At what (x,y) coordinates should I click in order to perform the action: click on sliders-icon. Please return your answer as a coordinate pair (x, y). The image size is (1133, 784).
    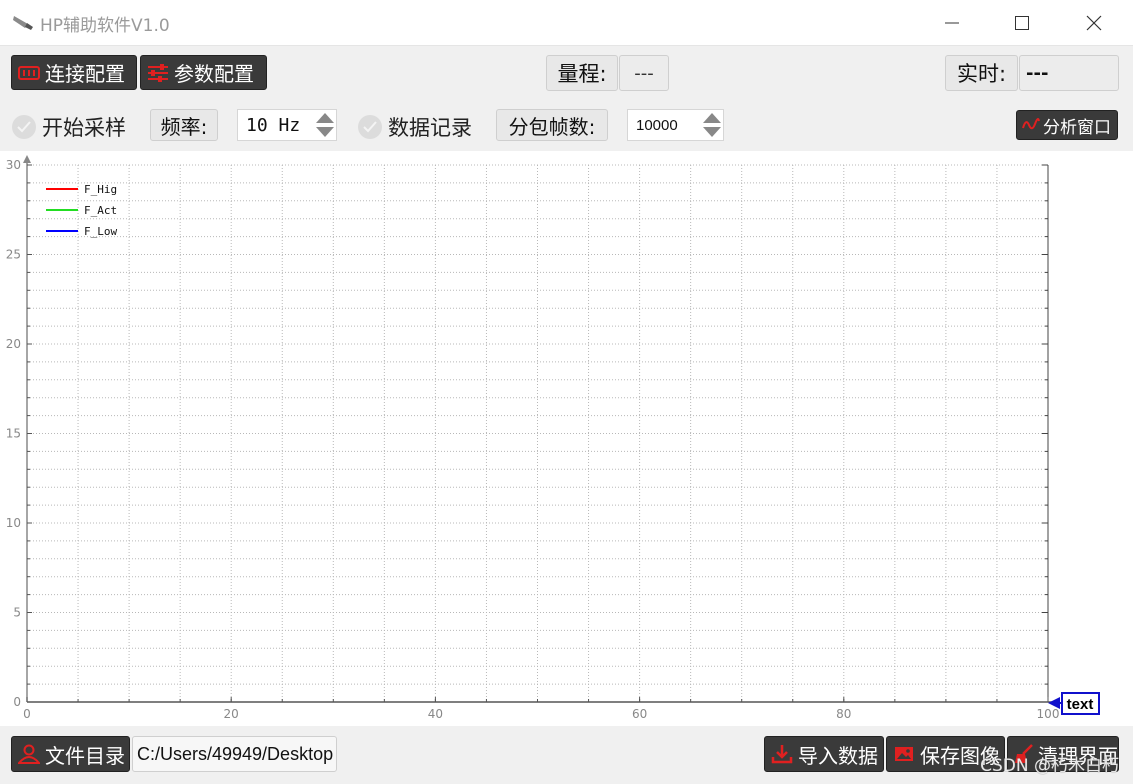
    Looking at the image, I should click on (158, 73).